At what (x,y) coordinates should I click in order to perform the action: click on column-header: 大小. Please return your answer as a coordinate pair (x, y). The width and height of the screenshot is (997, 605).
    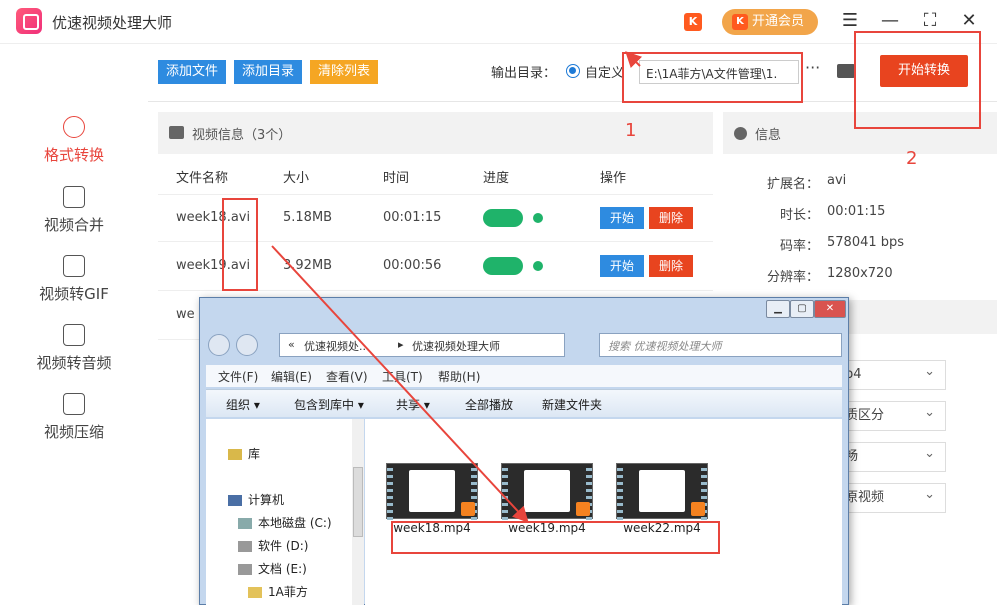
    Looking at the image, I should click on (296, 178).